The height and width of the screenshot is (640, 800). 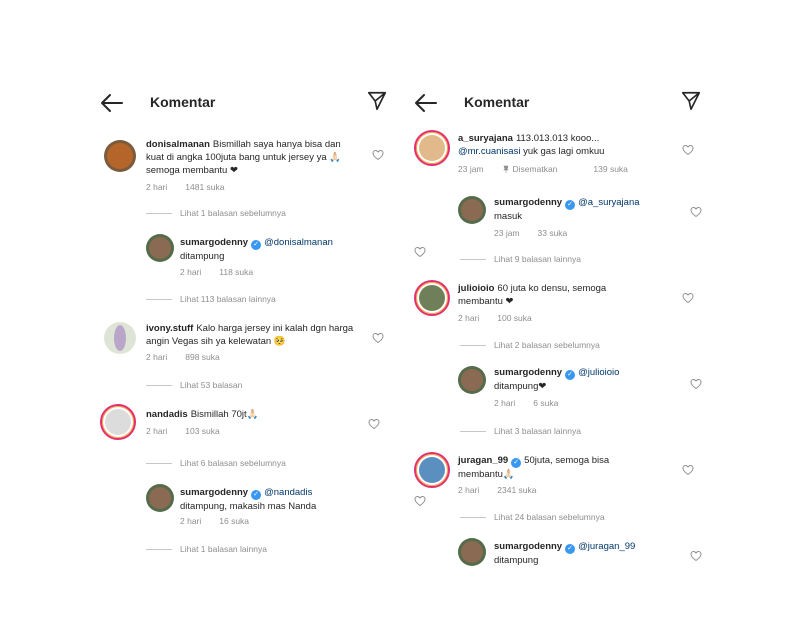 I want to click on comment-likes: 103 suka, so click(x=202, y=431).